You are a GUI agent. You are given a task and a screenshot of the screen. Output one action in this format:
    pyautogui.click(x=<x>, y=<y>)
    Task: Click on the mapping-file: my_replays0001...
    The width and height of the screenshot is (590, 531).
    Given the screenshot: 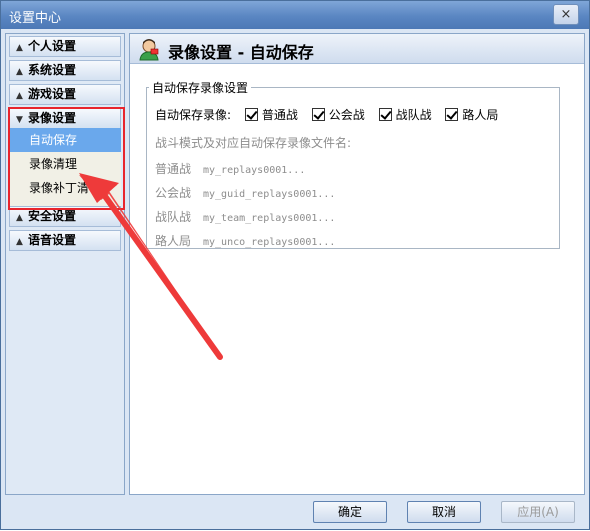 What is the action you would take?
    pyautogui.click(x=254, y=170)
    